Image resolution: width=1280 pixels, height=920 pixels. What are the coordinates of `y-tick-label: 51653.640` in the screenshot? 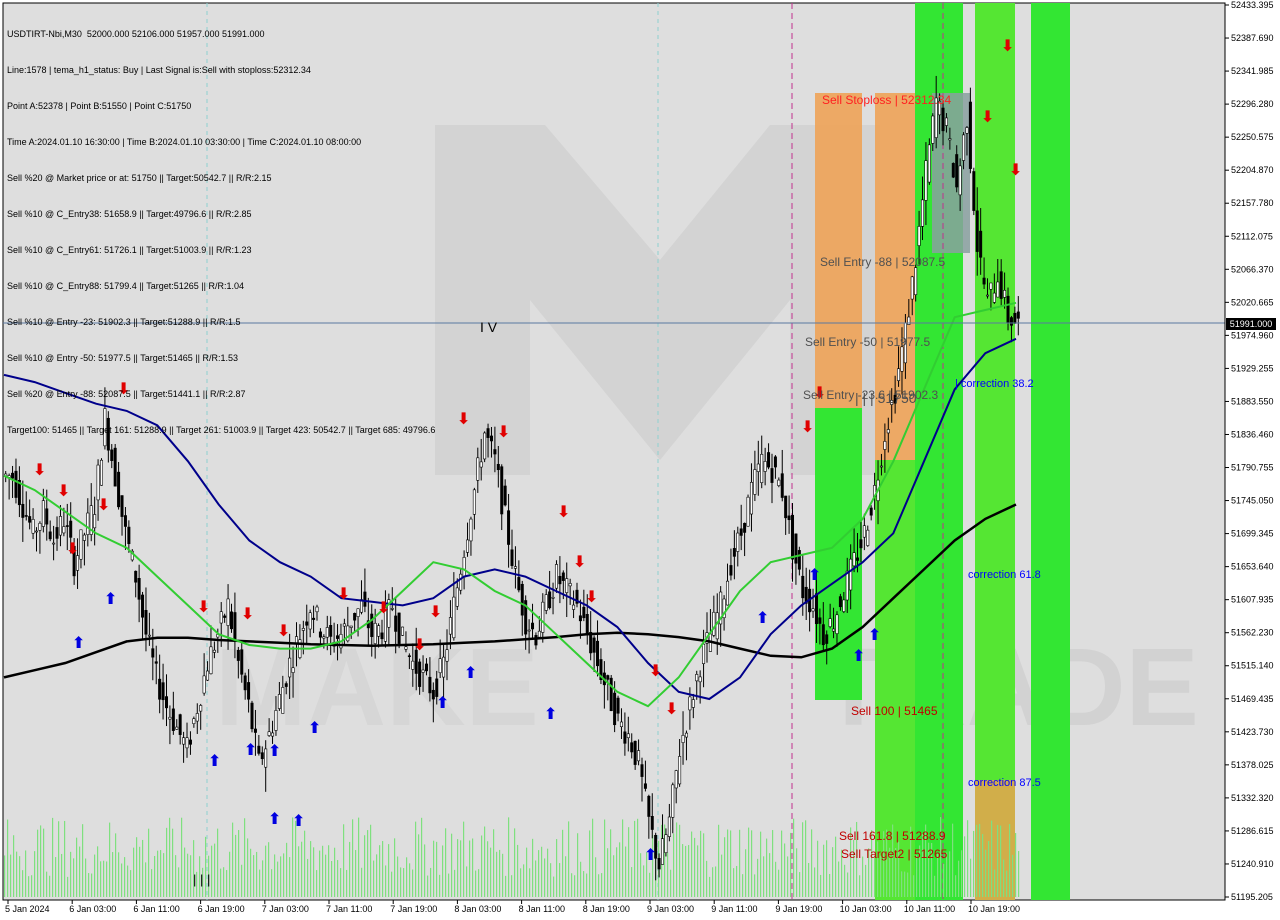 It's located at (1252, 567).